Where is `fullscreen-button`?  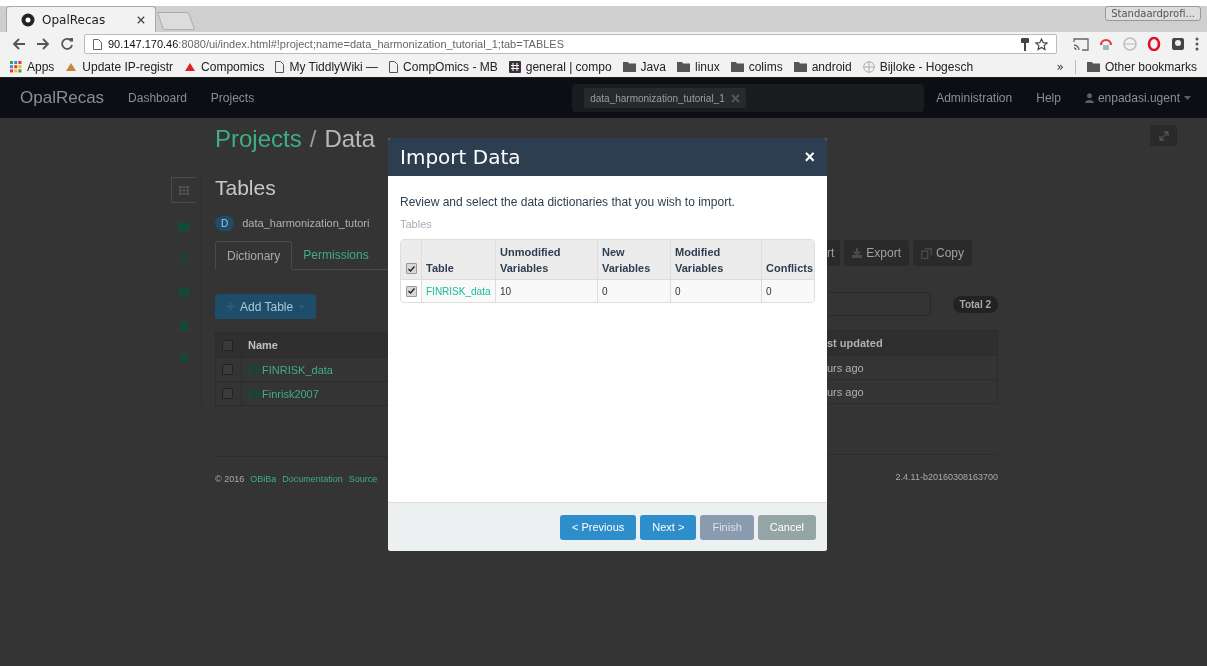 fullscreen-button is located at coordinates (1163, 135).